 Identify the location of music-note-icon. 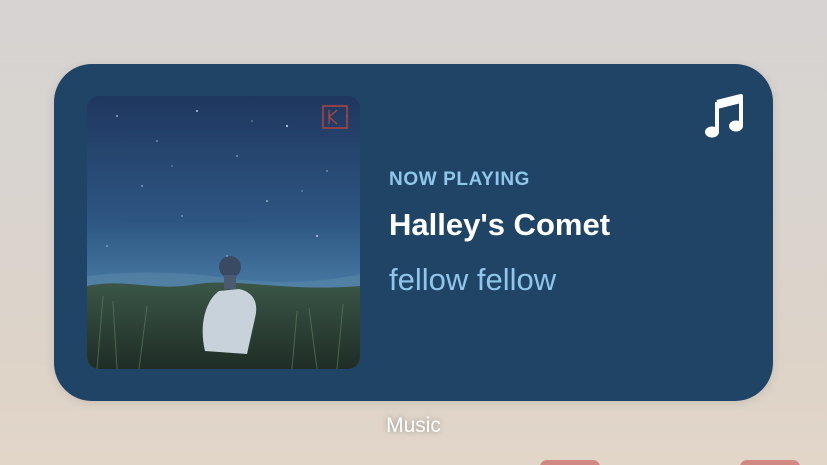
(724, 116).